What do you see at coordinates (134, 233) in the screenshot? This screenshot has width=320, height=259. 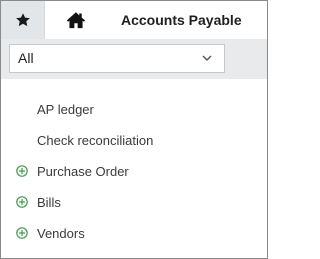 I see `menu-item-vendors: Vendors` at bounding box center [134, 233].